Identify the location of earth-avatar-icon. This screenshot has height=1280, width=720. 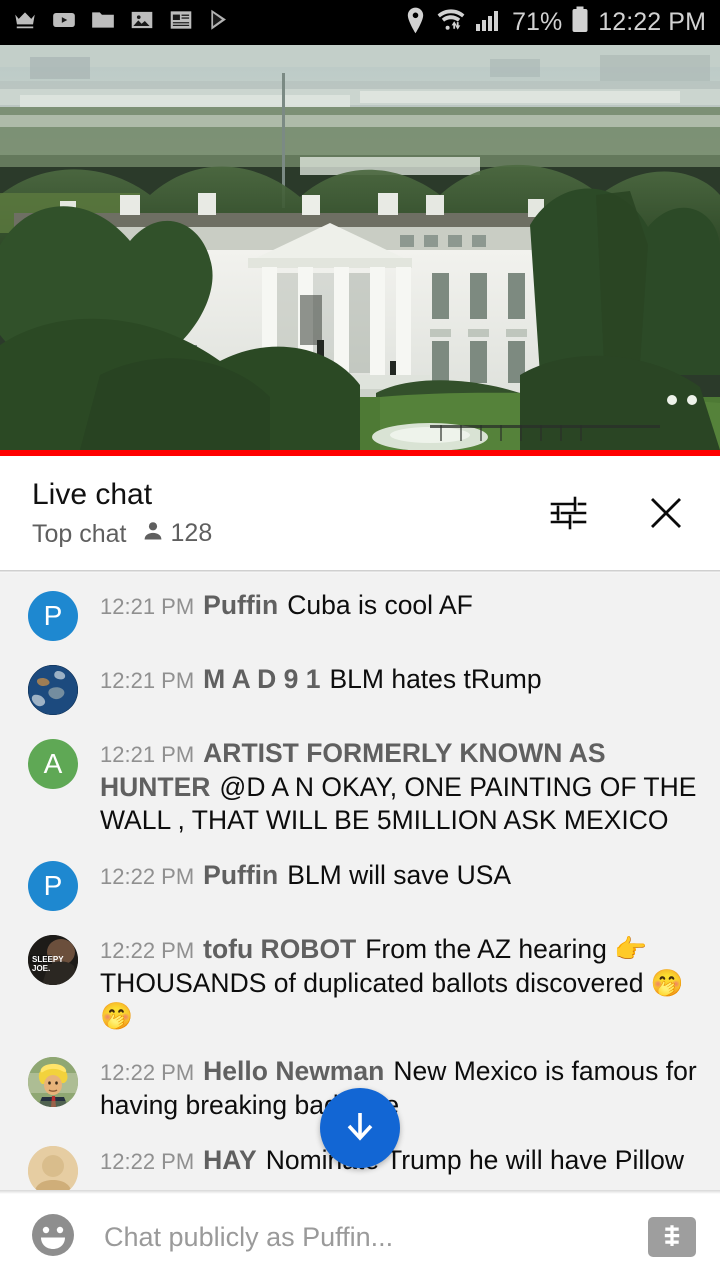
(53, 690).